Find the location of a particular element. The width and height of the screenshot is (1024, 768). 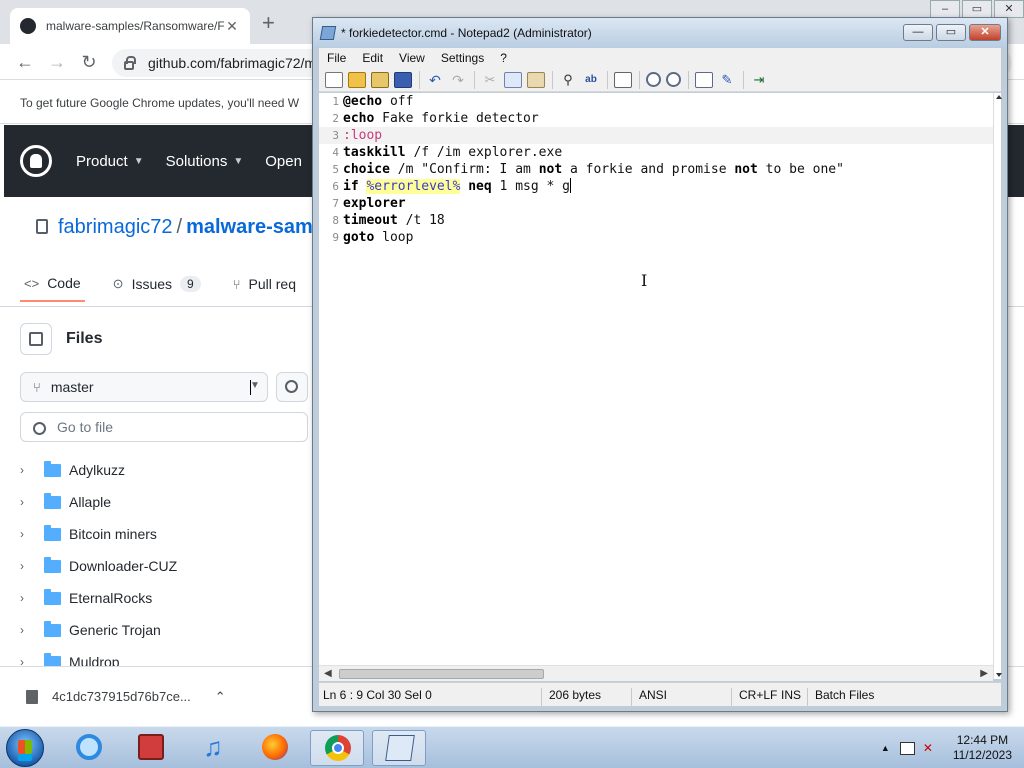

redo-icon: ↷ is located at coordinates (458, 80).